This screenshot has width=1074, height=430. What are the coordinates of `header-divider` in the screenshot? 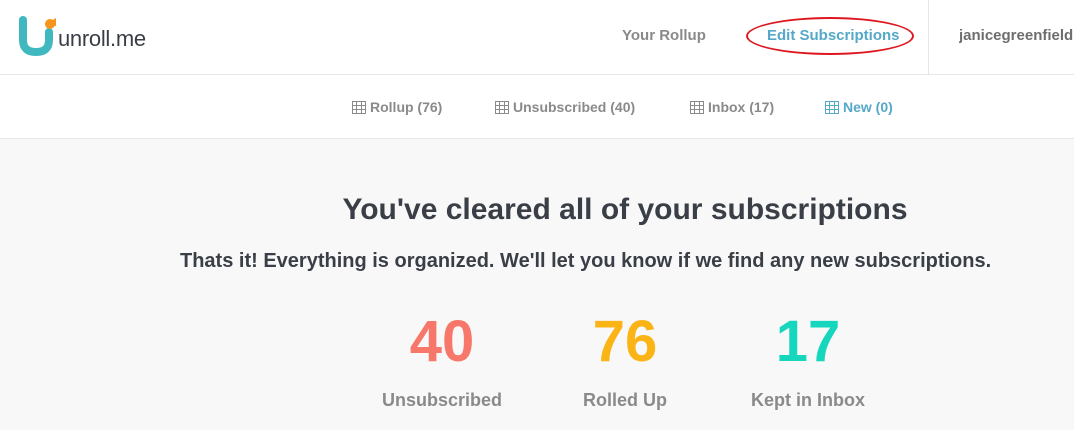 It's located at (928, 37).